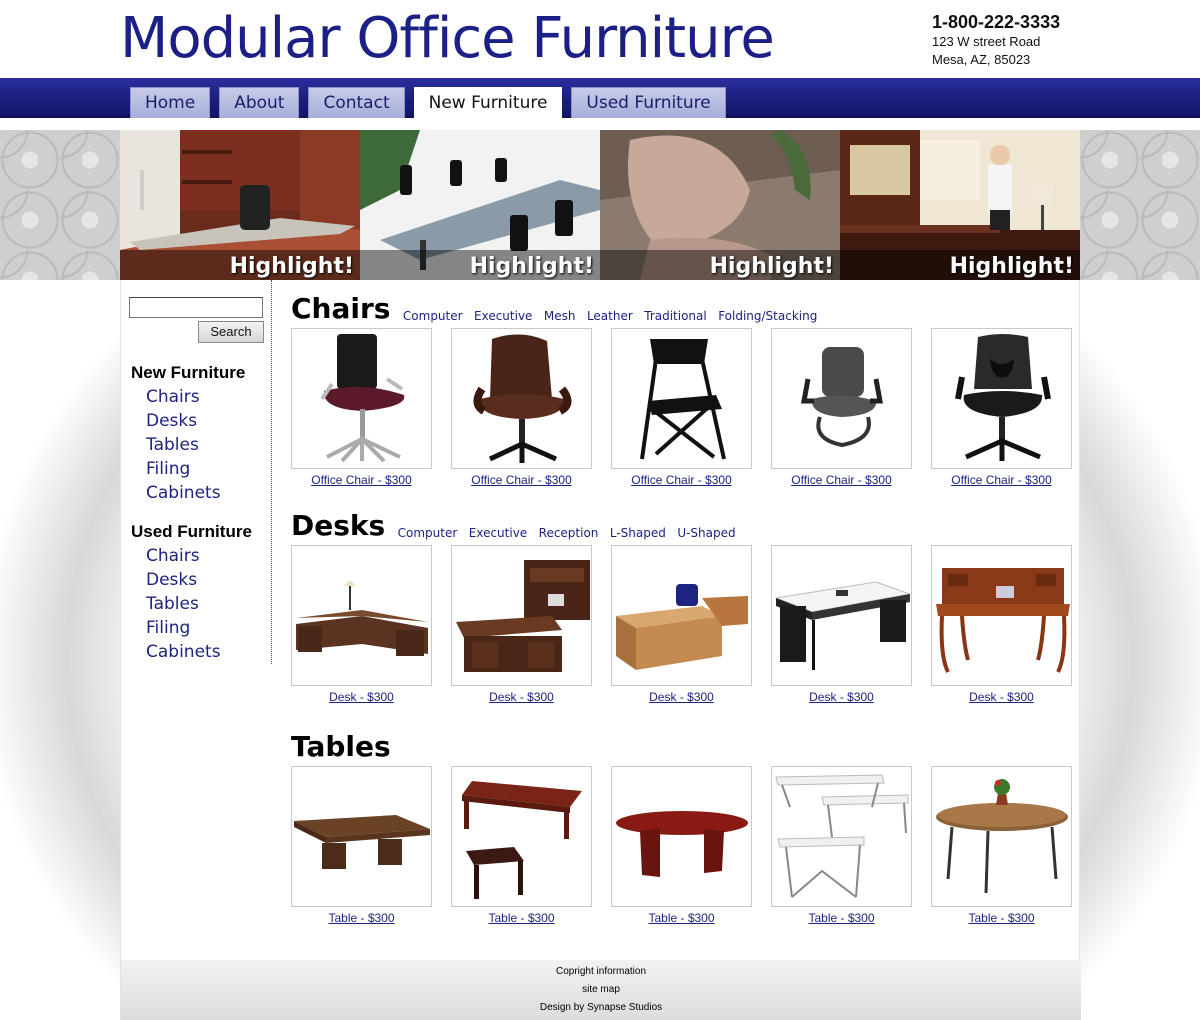 Image resolution: width=1200 pixels, height=1020 pixels. I want to click on copyright-link: Copright information, so click(601, 972).